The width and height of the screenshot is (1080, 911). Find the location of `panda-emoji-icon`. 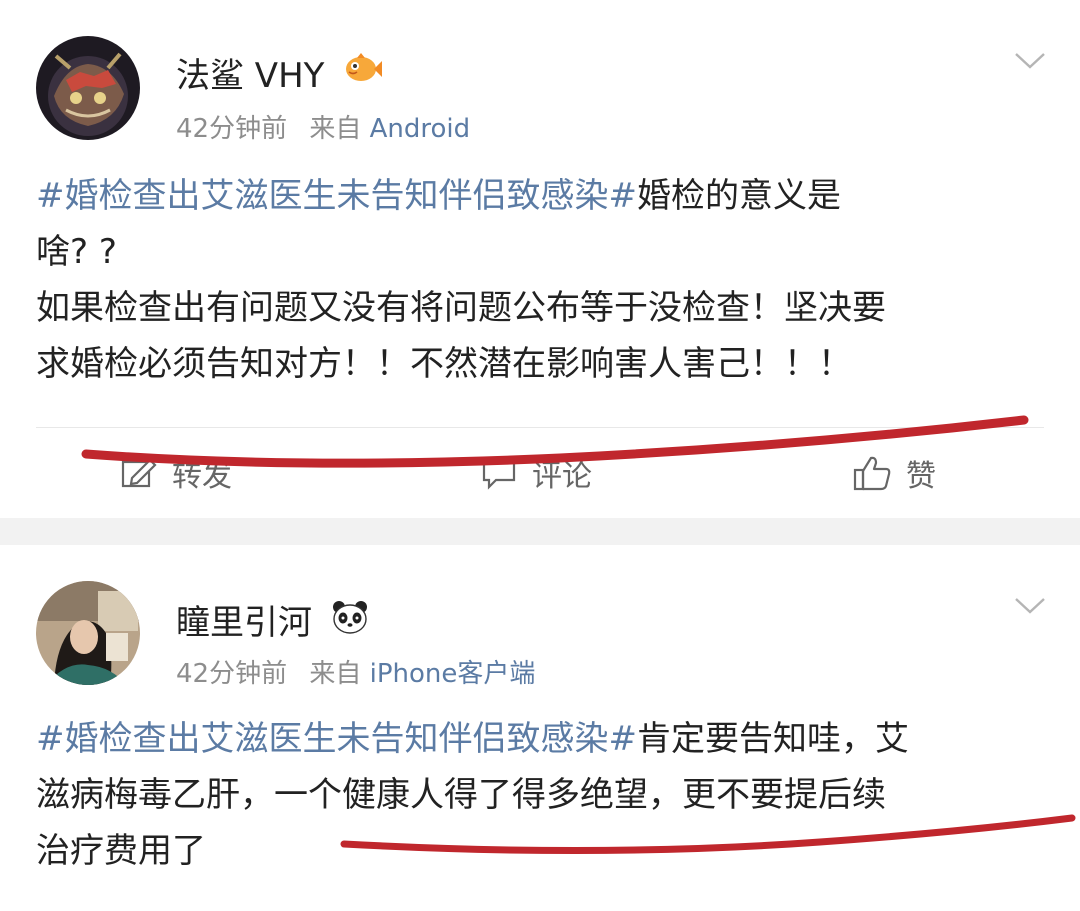

panda-emoji-icon is located at coordinates (350, 617).